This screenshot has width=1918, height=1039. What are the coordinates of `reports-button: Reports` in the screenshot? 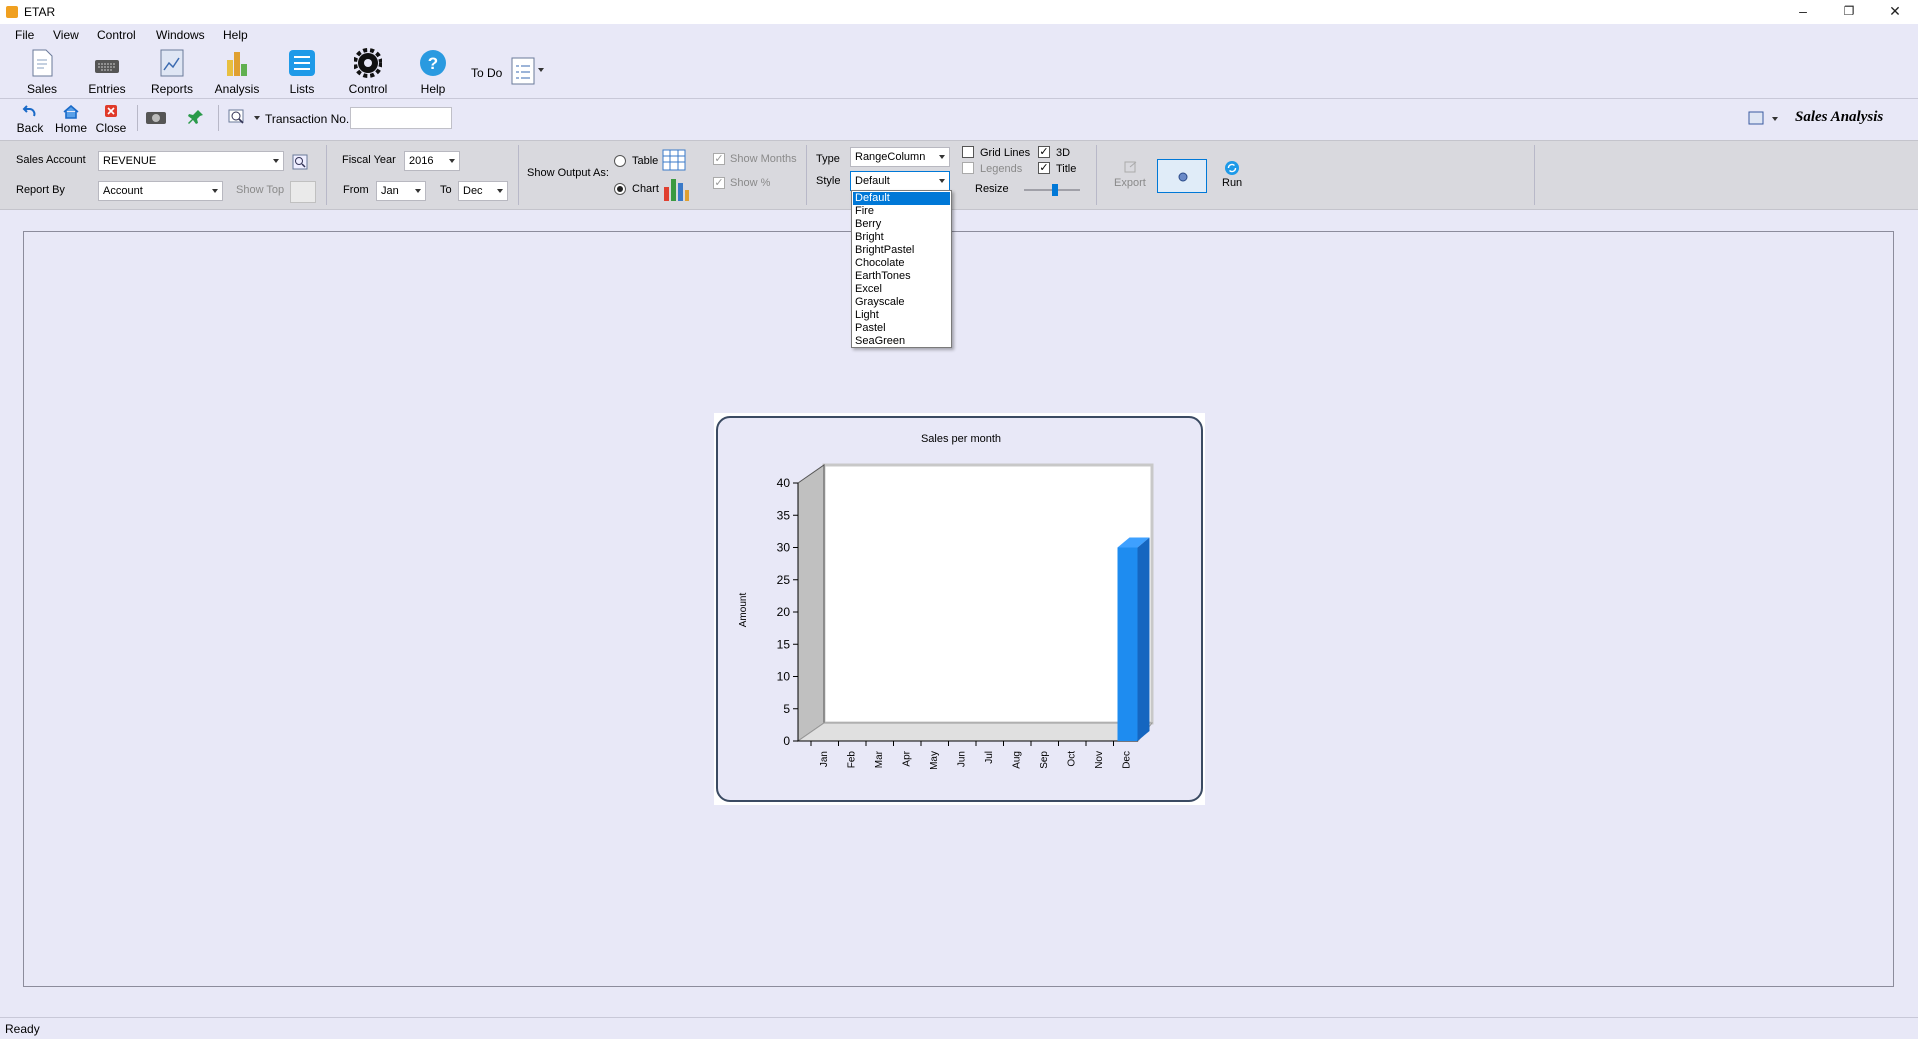 It's located at (172, 72).